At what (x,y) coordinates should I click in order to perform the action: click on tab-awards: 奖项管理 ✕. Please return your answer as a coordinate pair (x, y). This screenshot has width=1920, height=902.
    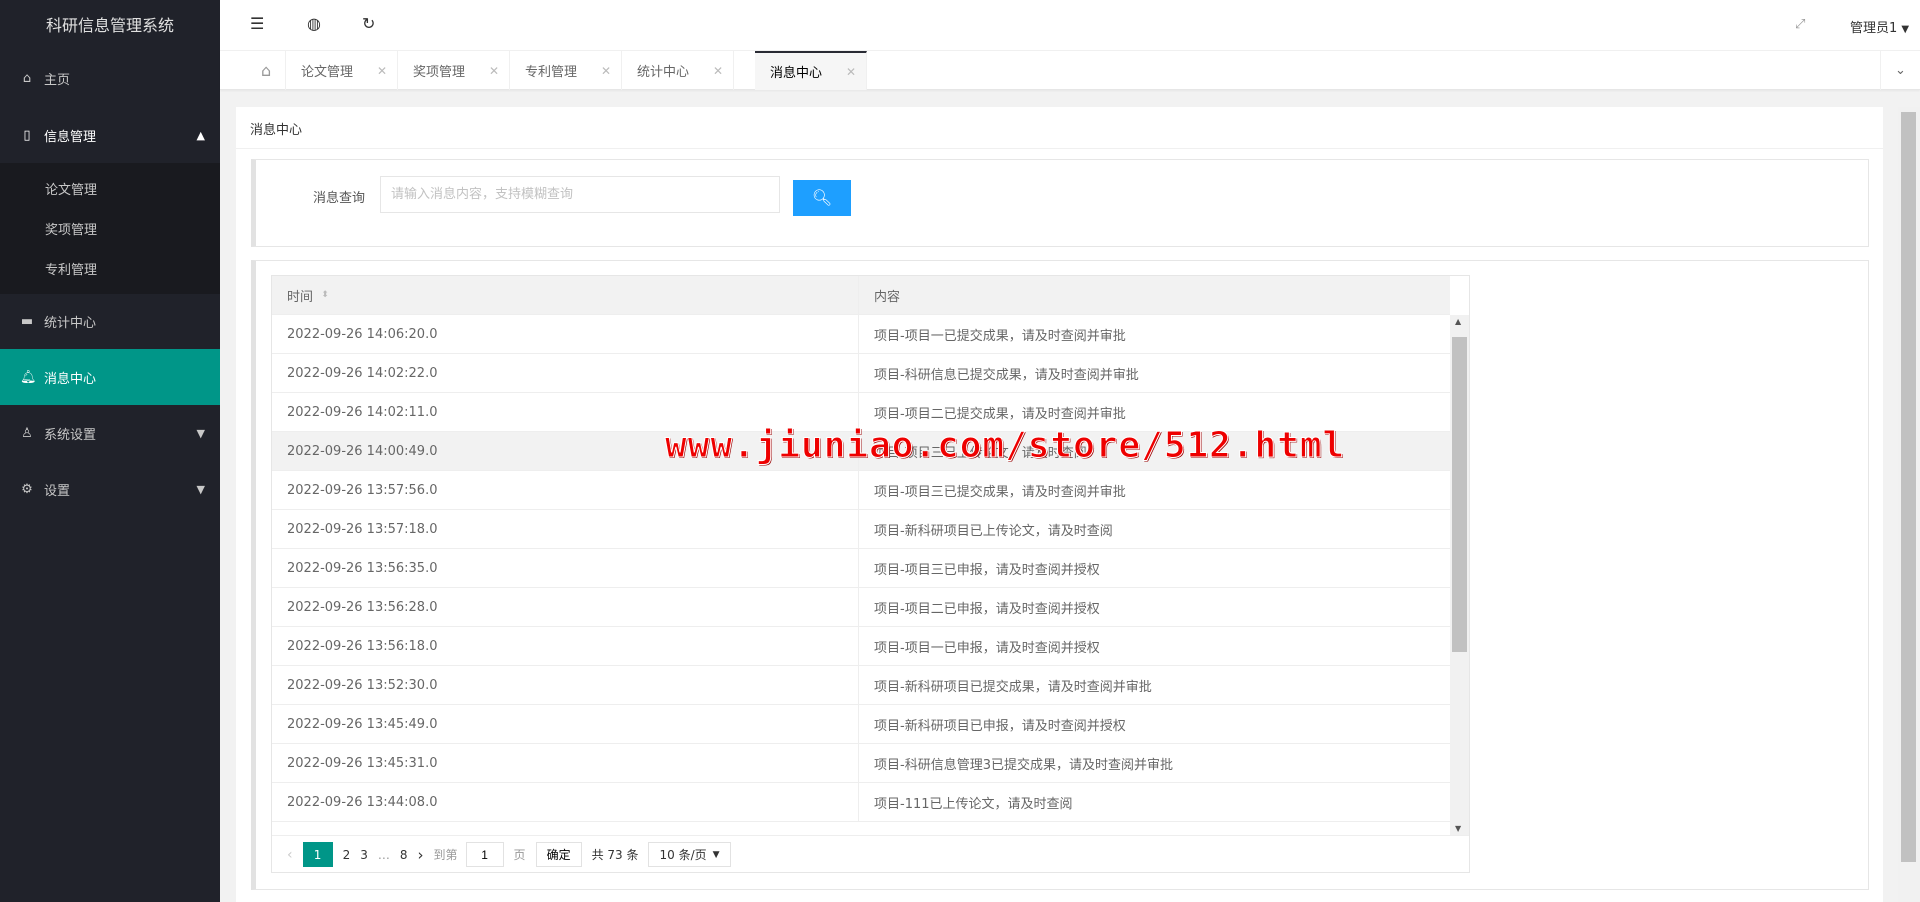
    Looking at the image, I should click on (454, 70).